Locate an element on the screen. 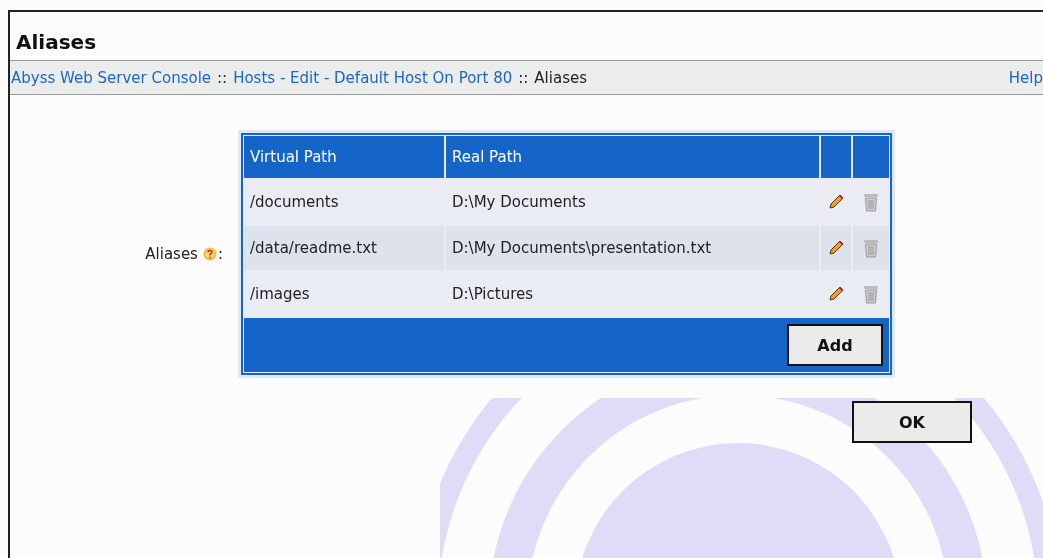 This screenshot has height=558, width=1043. table-cell: /data/readme.txt is located at coordinates (344, 248).